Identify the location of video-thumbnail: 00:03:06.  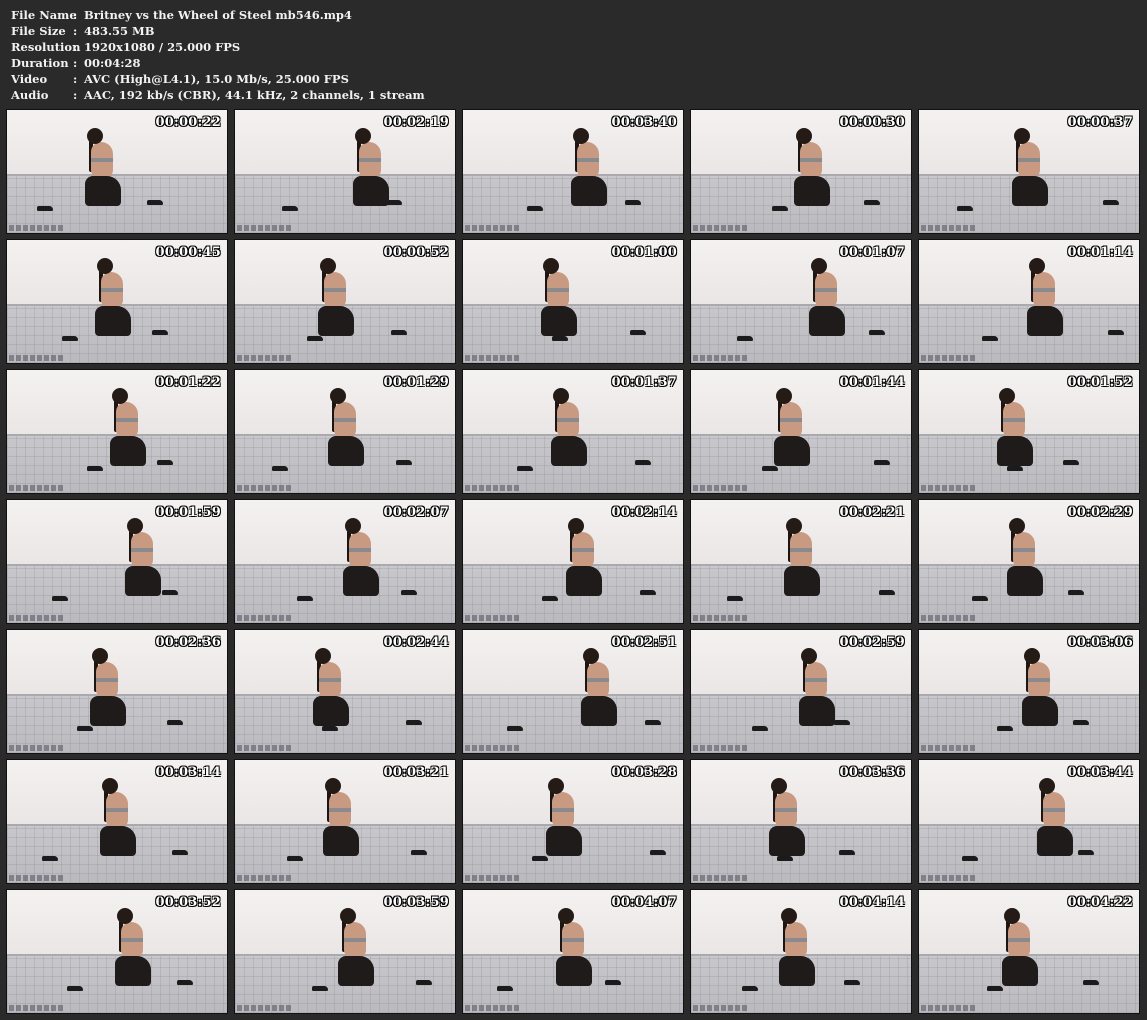
(1029, 691).